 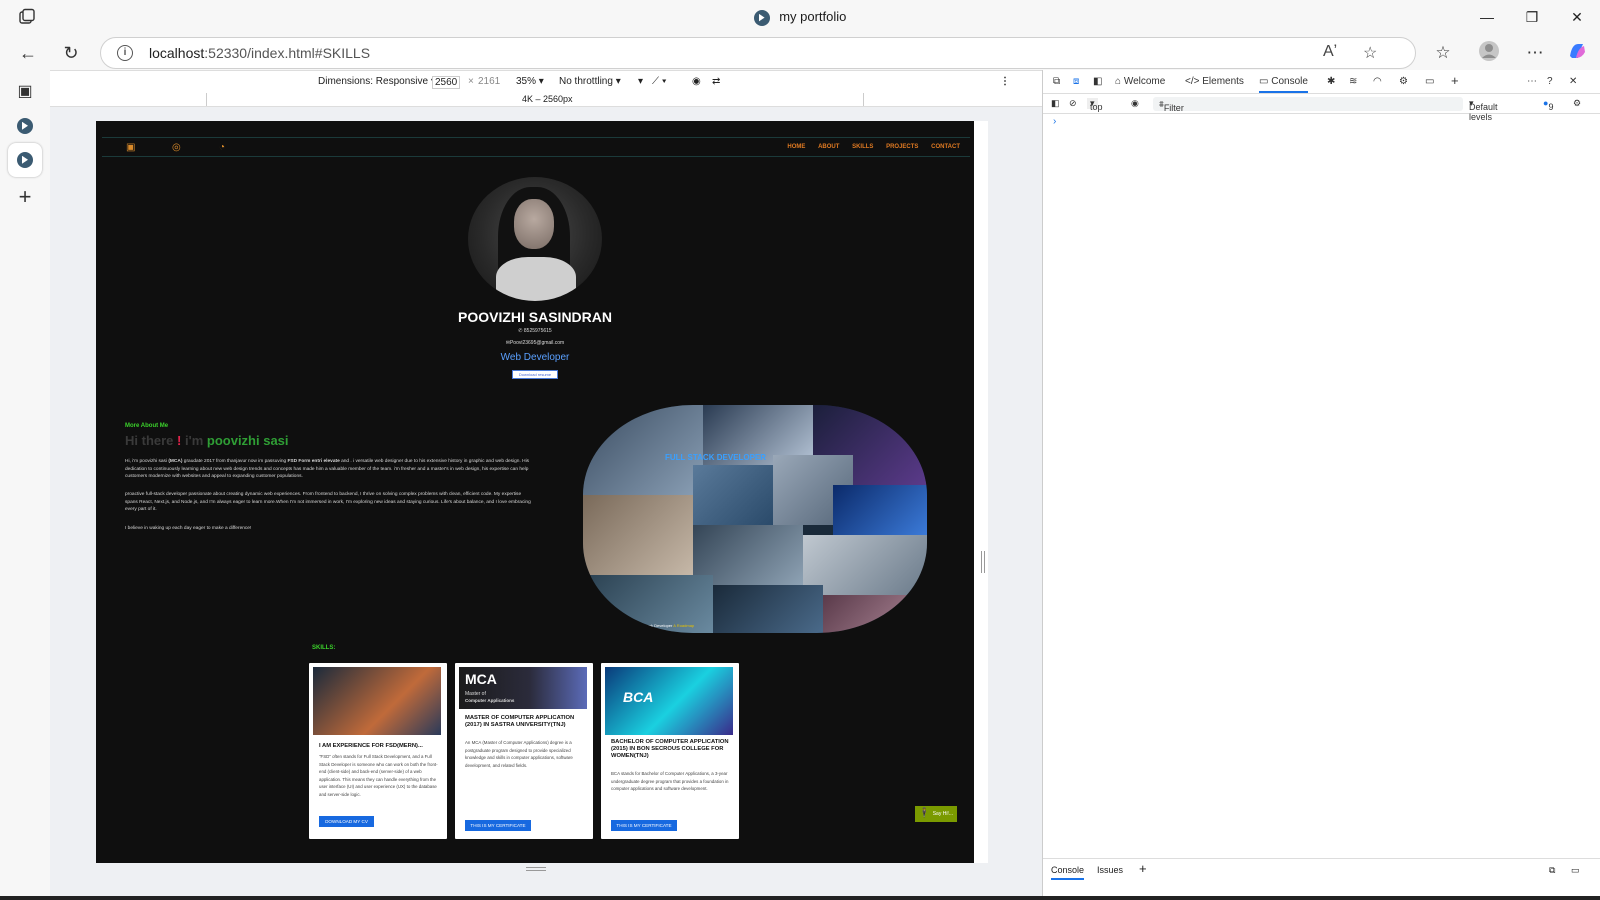 What do you see at coordinates (1095, 105) in the screenshot?
I see `context-select: top ▾` at bounding box center [1095, 105].